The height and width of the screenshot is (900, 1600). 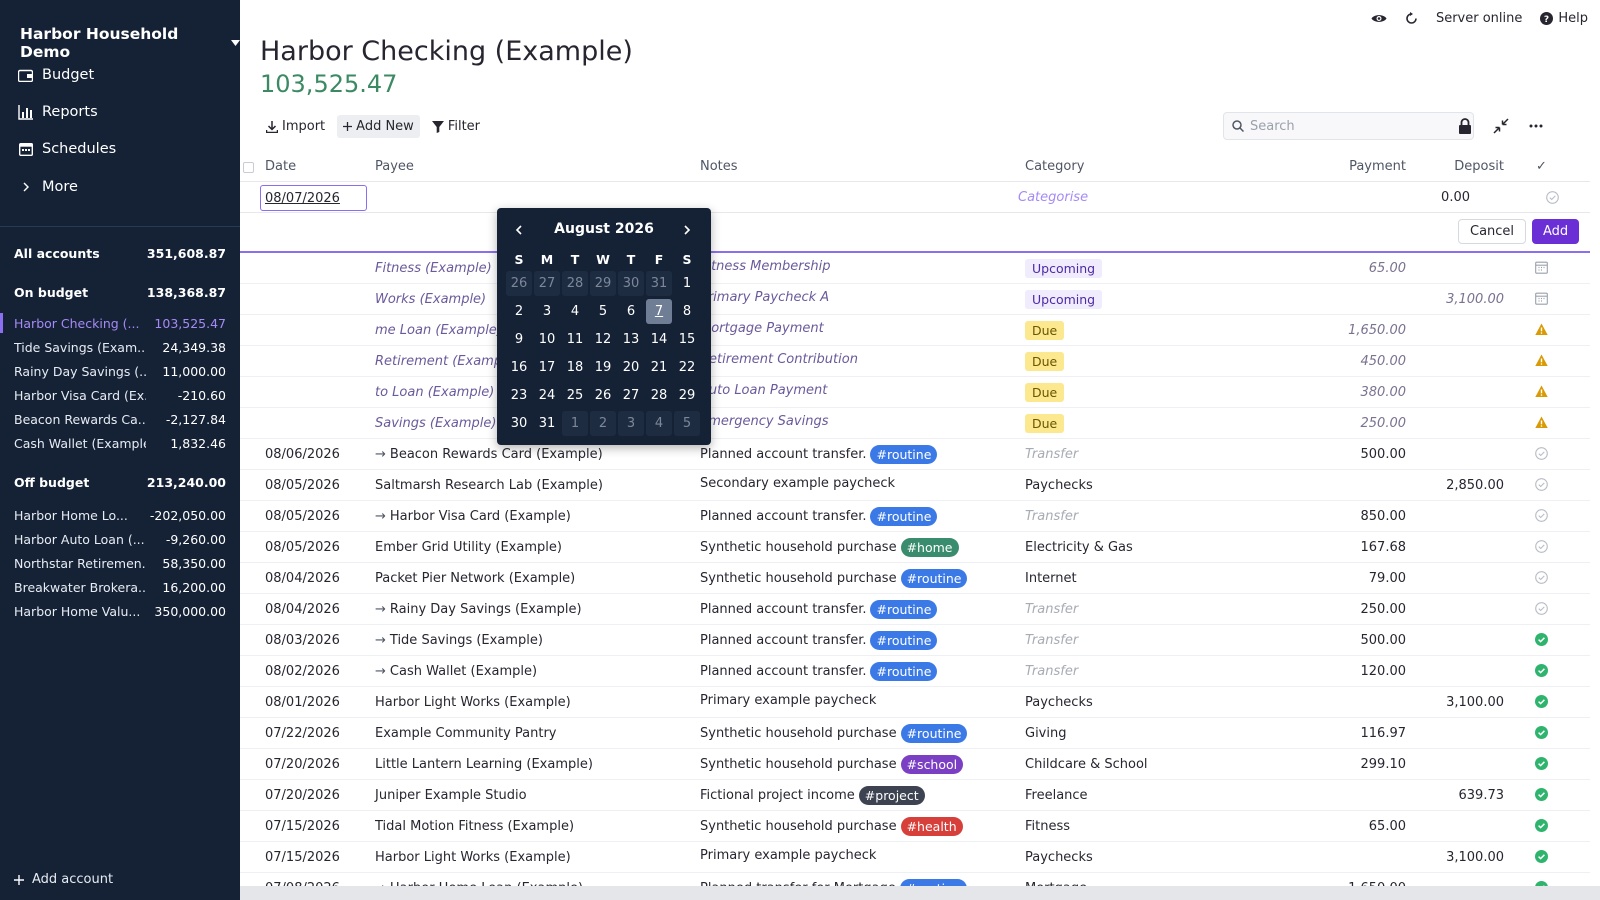 What do you see at coordinates (904, 609) in the screenshot?
I see `note-tag: #routine` at bounding box center [904, 609].